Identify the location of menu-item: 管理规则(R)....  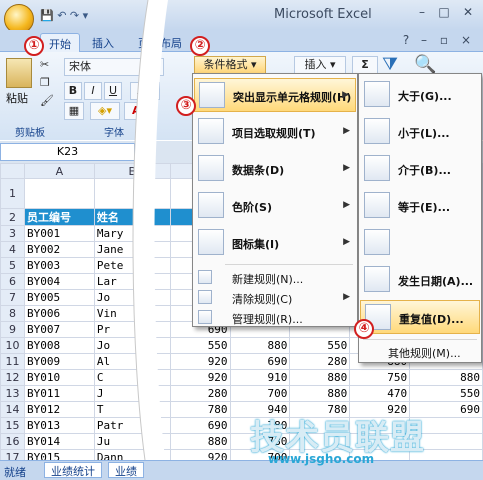
(275, 317).